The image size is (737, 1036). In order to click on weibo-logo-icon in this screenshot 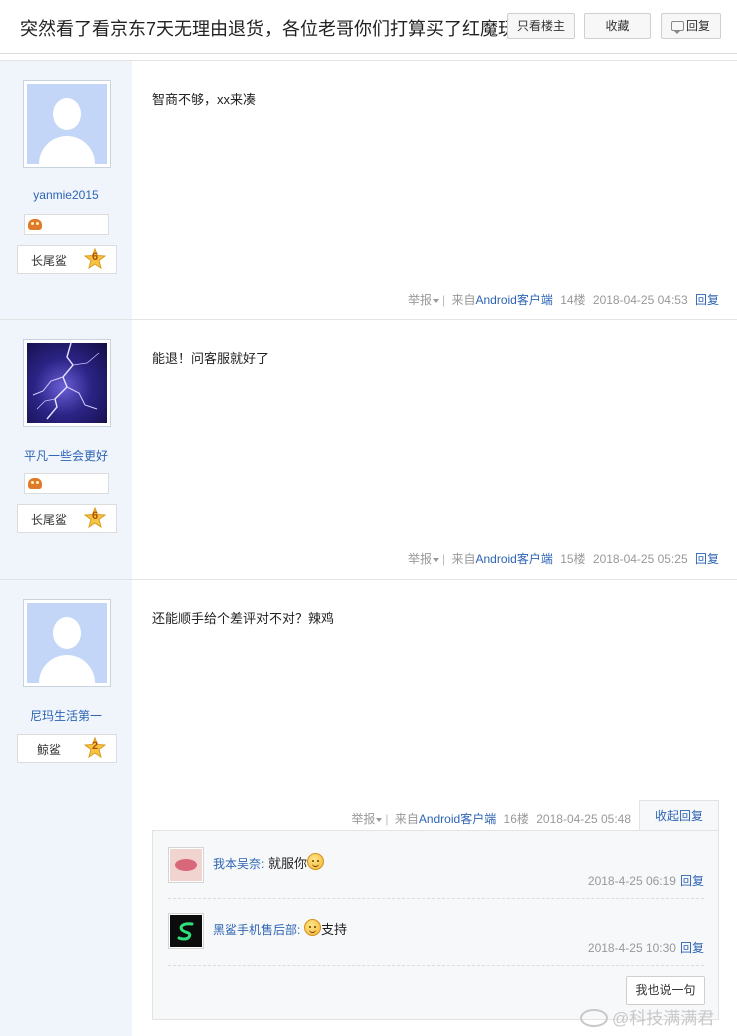, I will do `click(594, 1018)`.